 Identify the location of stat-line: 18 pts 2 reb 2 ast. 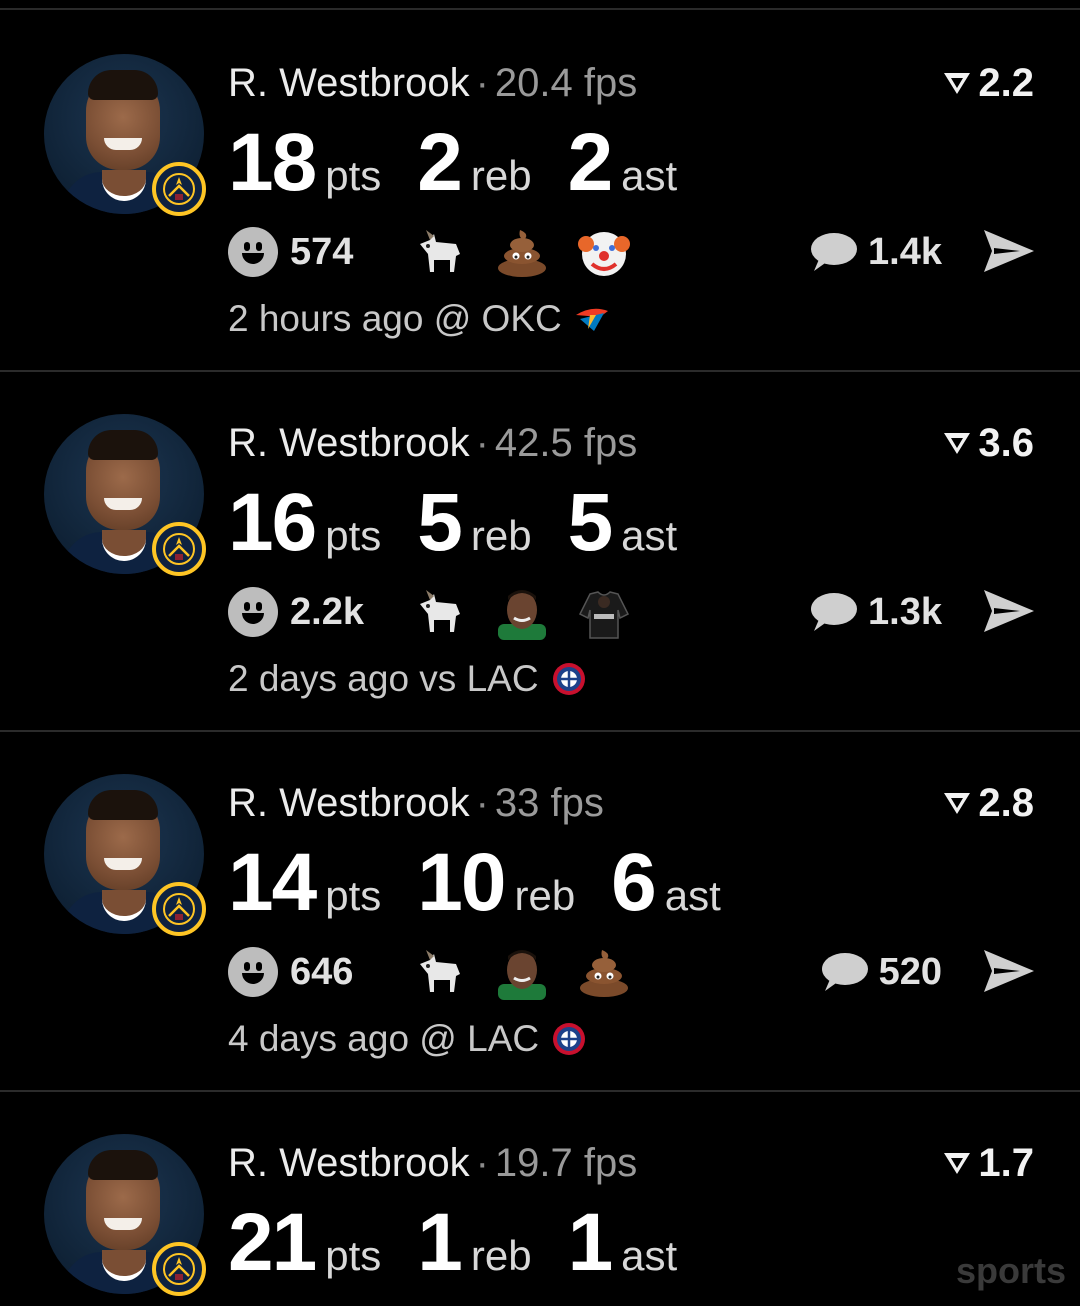
(470, 163).